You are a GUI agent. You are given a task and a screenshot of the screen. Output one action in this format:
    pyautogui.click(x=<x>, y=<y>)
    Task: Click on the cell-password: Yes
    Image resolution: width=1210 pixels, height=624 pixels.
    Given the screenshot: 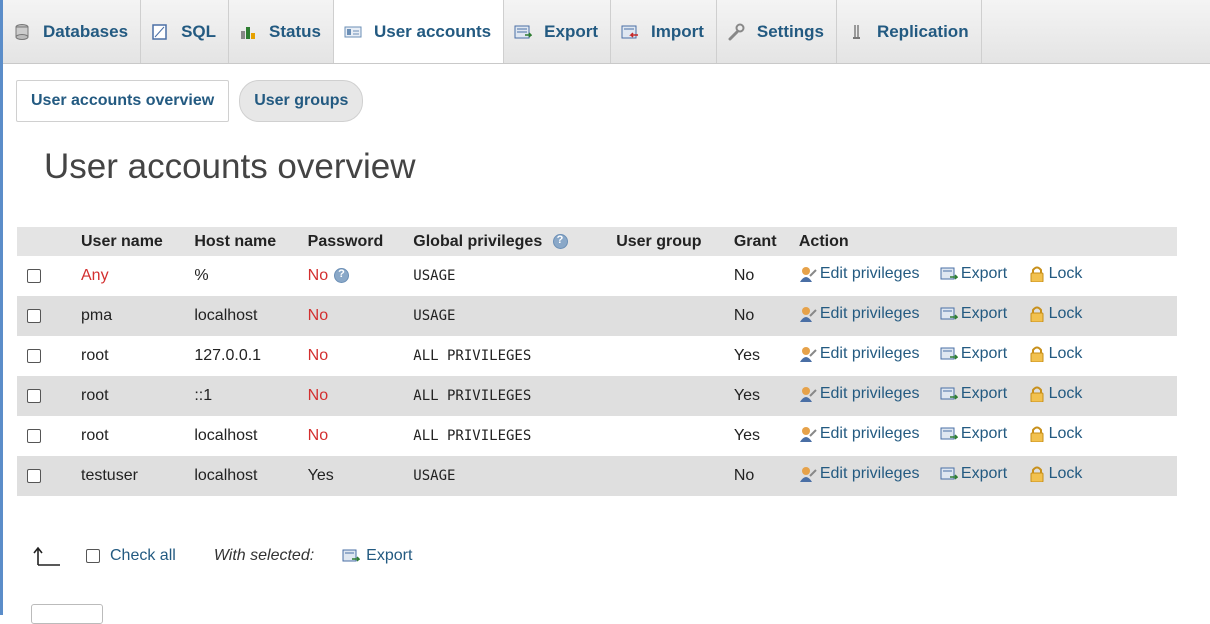 What is the action you would take?
    pyautogui.click(x=356, y=476)
    